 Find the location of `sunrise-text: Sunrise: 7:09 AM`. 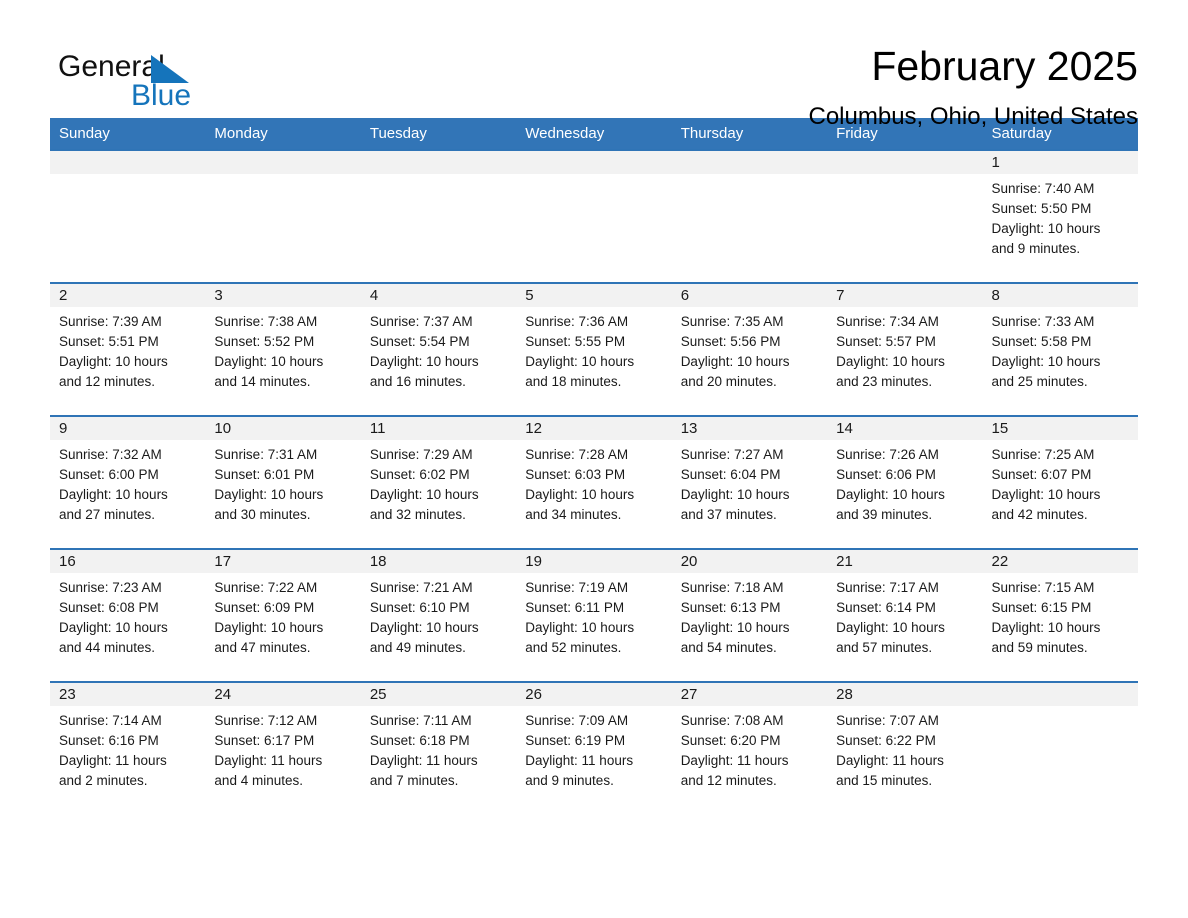

sunrise-text: Sunrise: 7:09 AM is located at coordinates (577, 720).